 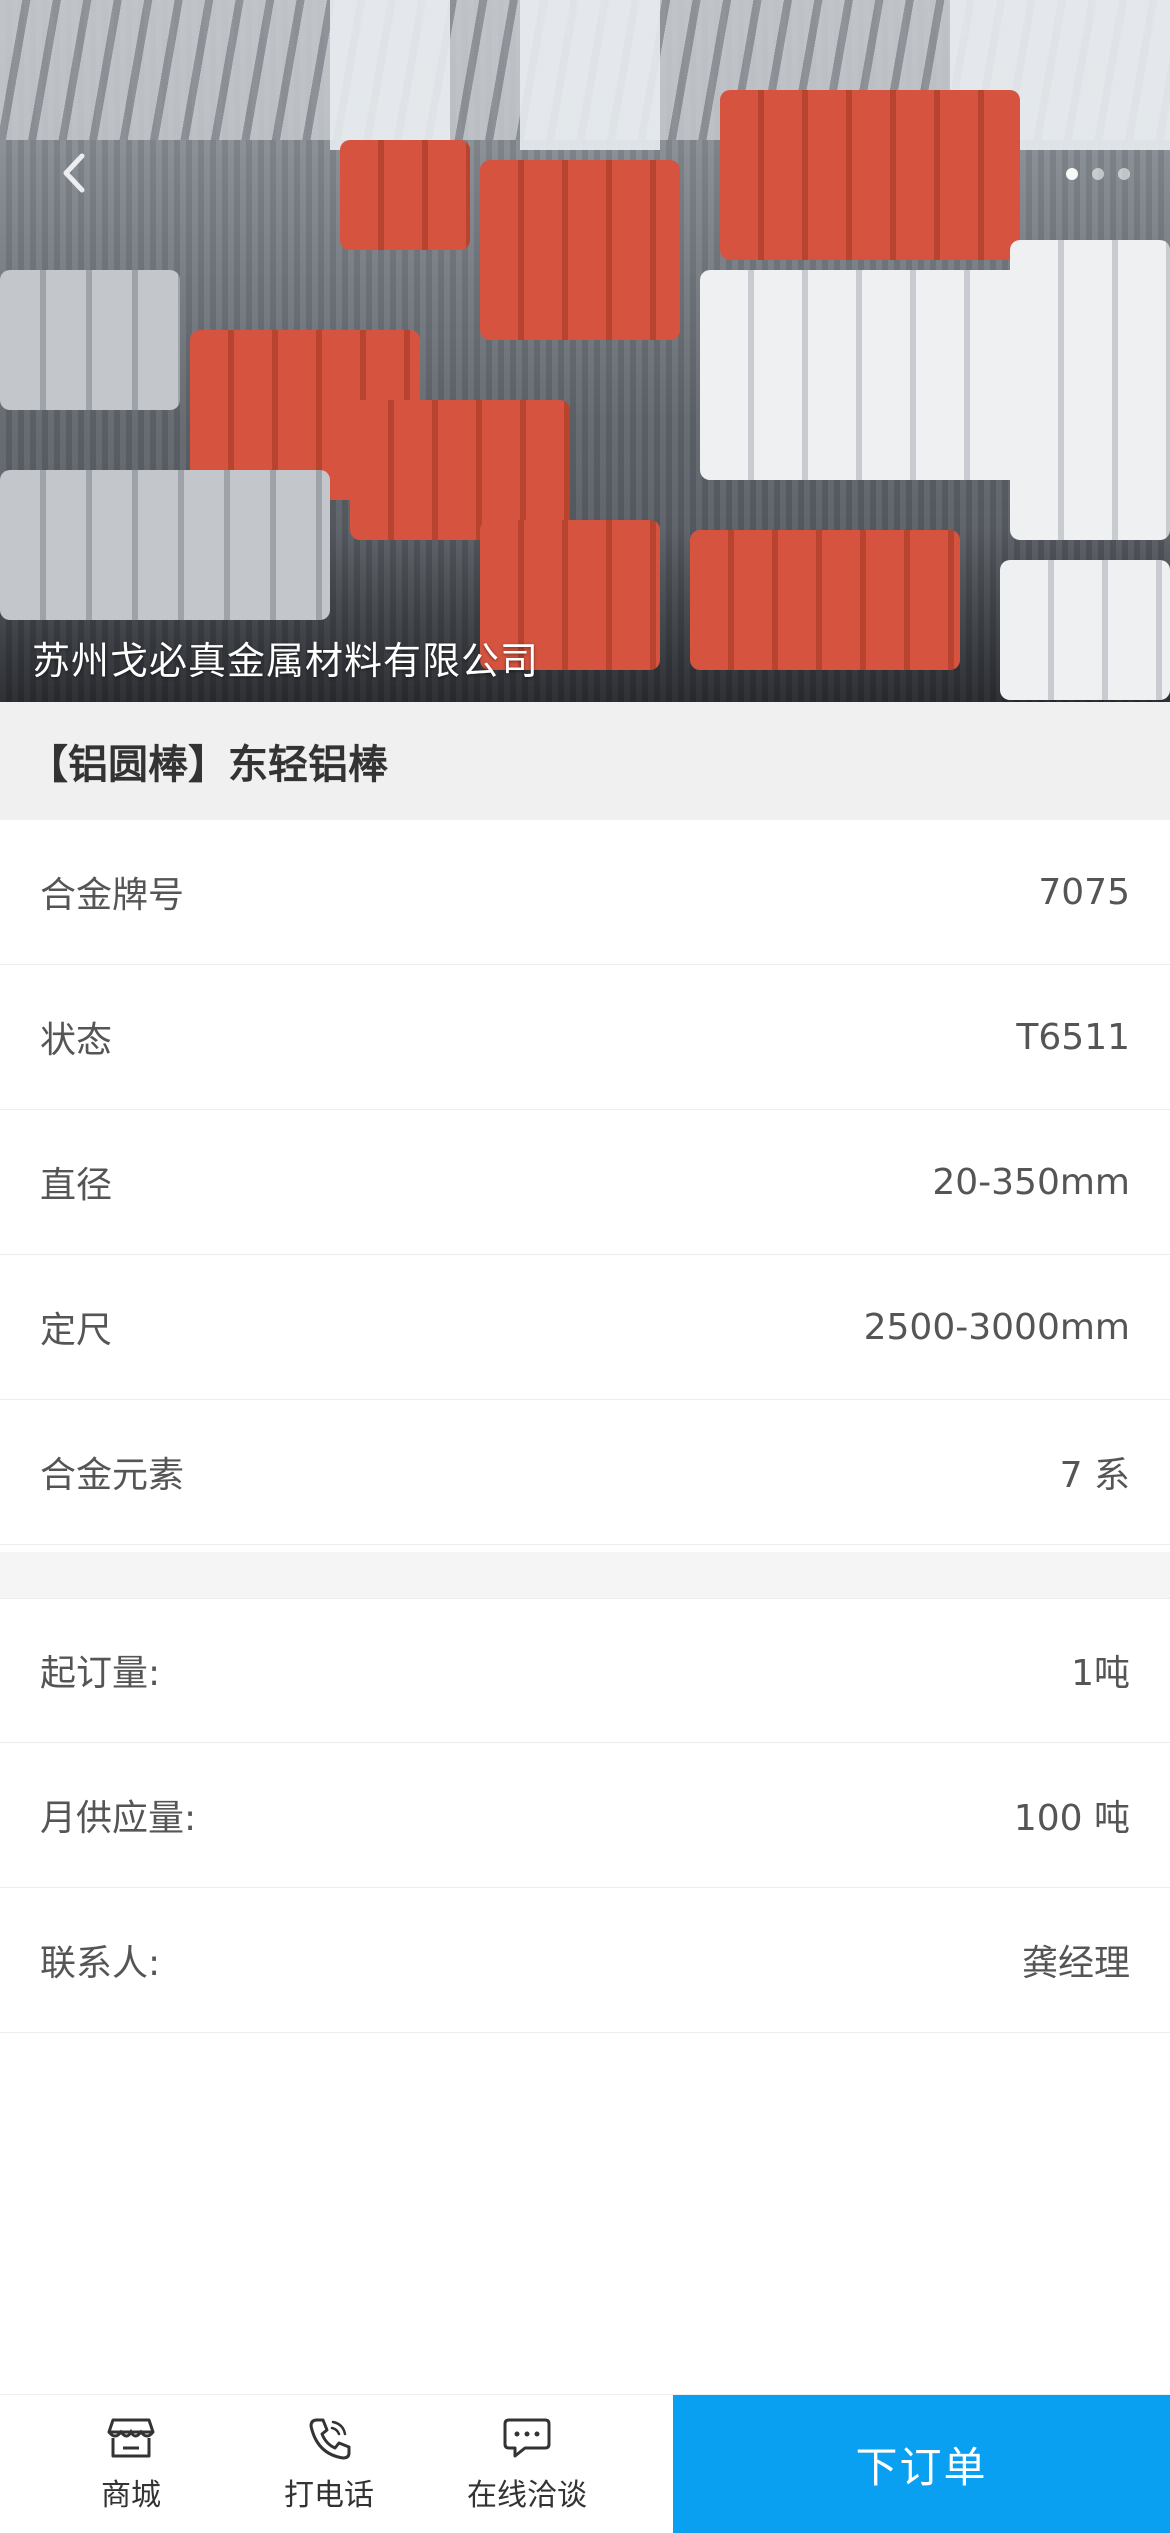 I want to click on spec-value: T6511, so click(x=1073, y=1037).